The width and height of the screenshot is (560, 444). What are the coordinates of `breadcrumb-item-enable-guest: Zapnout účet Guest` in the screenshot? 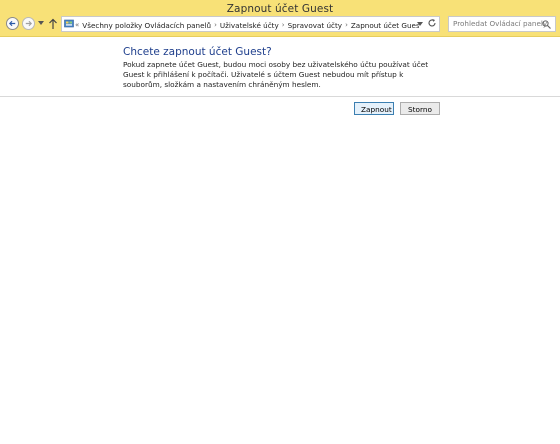 It's located at (385, 25).